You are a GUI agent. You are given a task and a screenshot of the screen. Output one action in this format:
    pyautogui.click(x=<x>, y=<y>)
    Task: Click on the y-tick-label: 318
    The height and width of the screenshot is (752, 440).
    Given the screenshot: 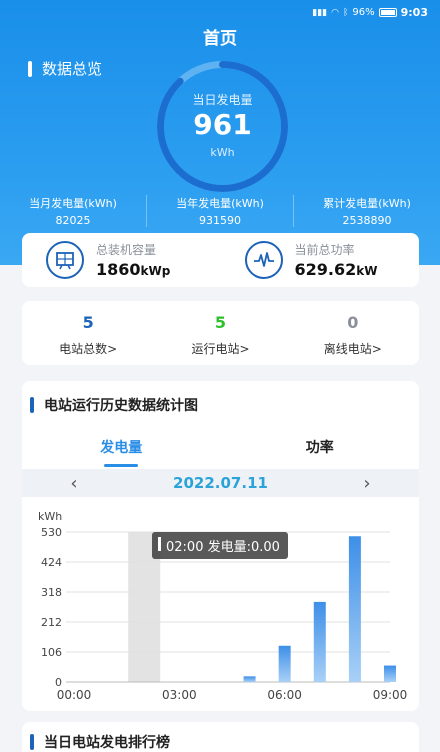 What is the action you would take?
    pyautogui.click(x=51, y=592)
    